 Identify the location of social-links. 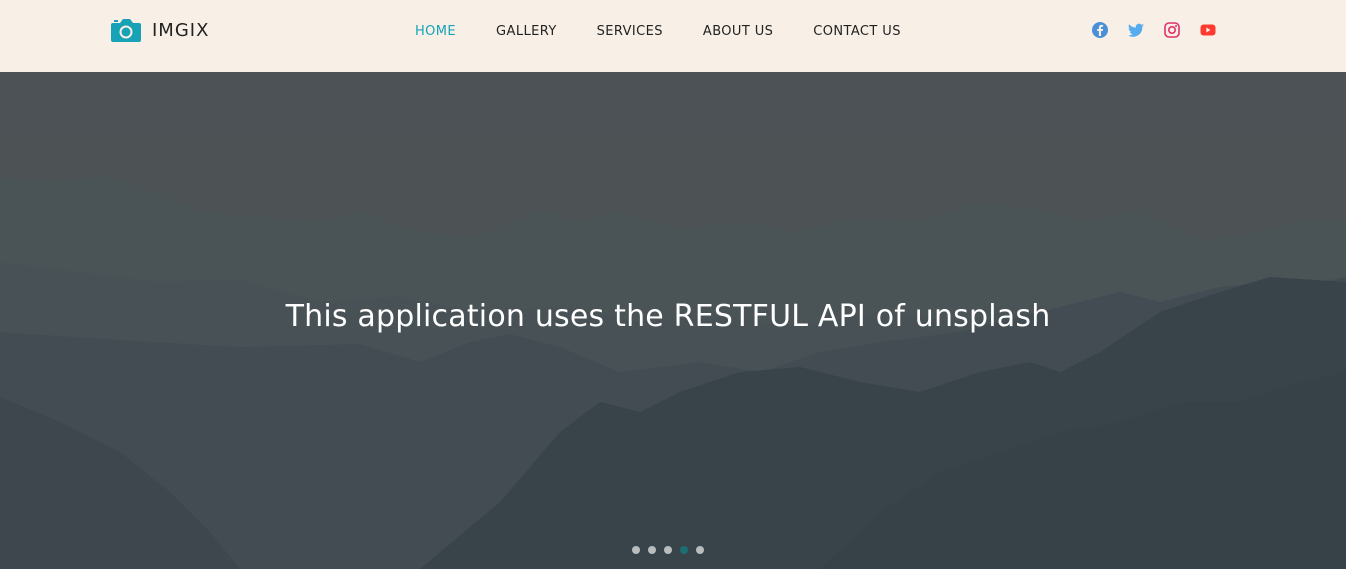
(1163, 30).